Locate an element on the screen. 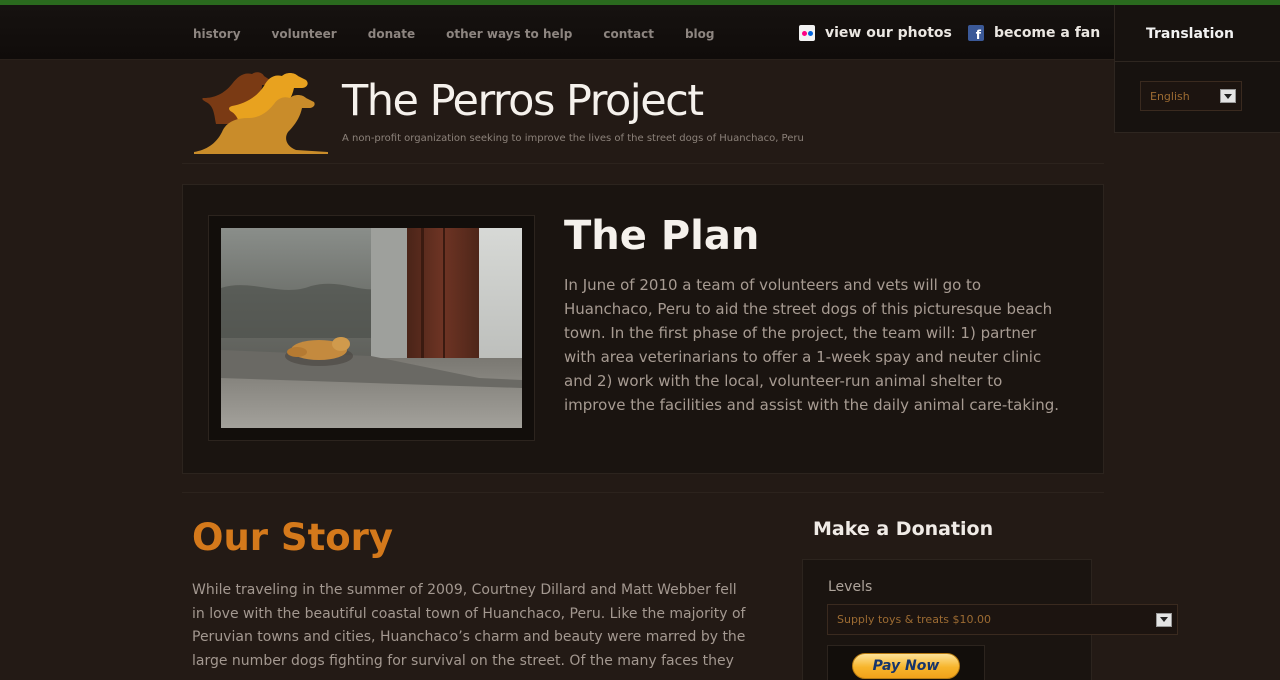 This screenshot has height=680, width=1280. view-photos-label: view our photos is located at coordinates (888, 33).